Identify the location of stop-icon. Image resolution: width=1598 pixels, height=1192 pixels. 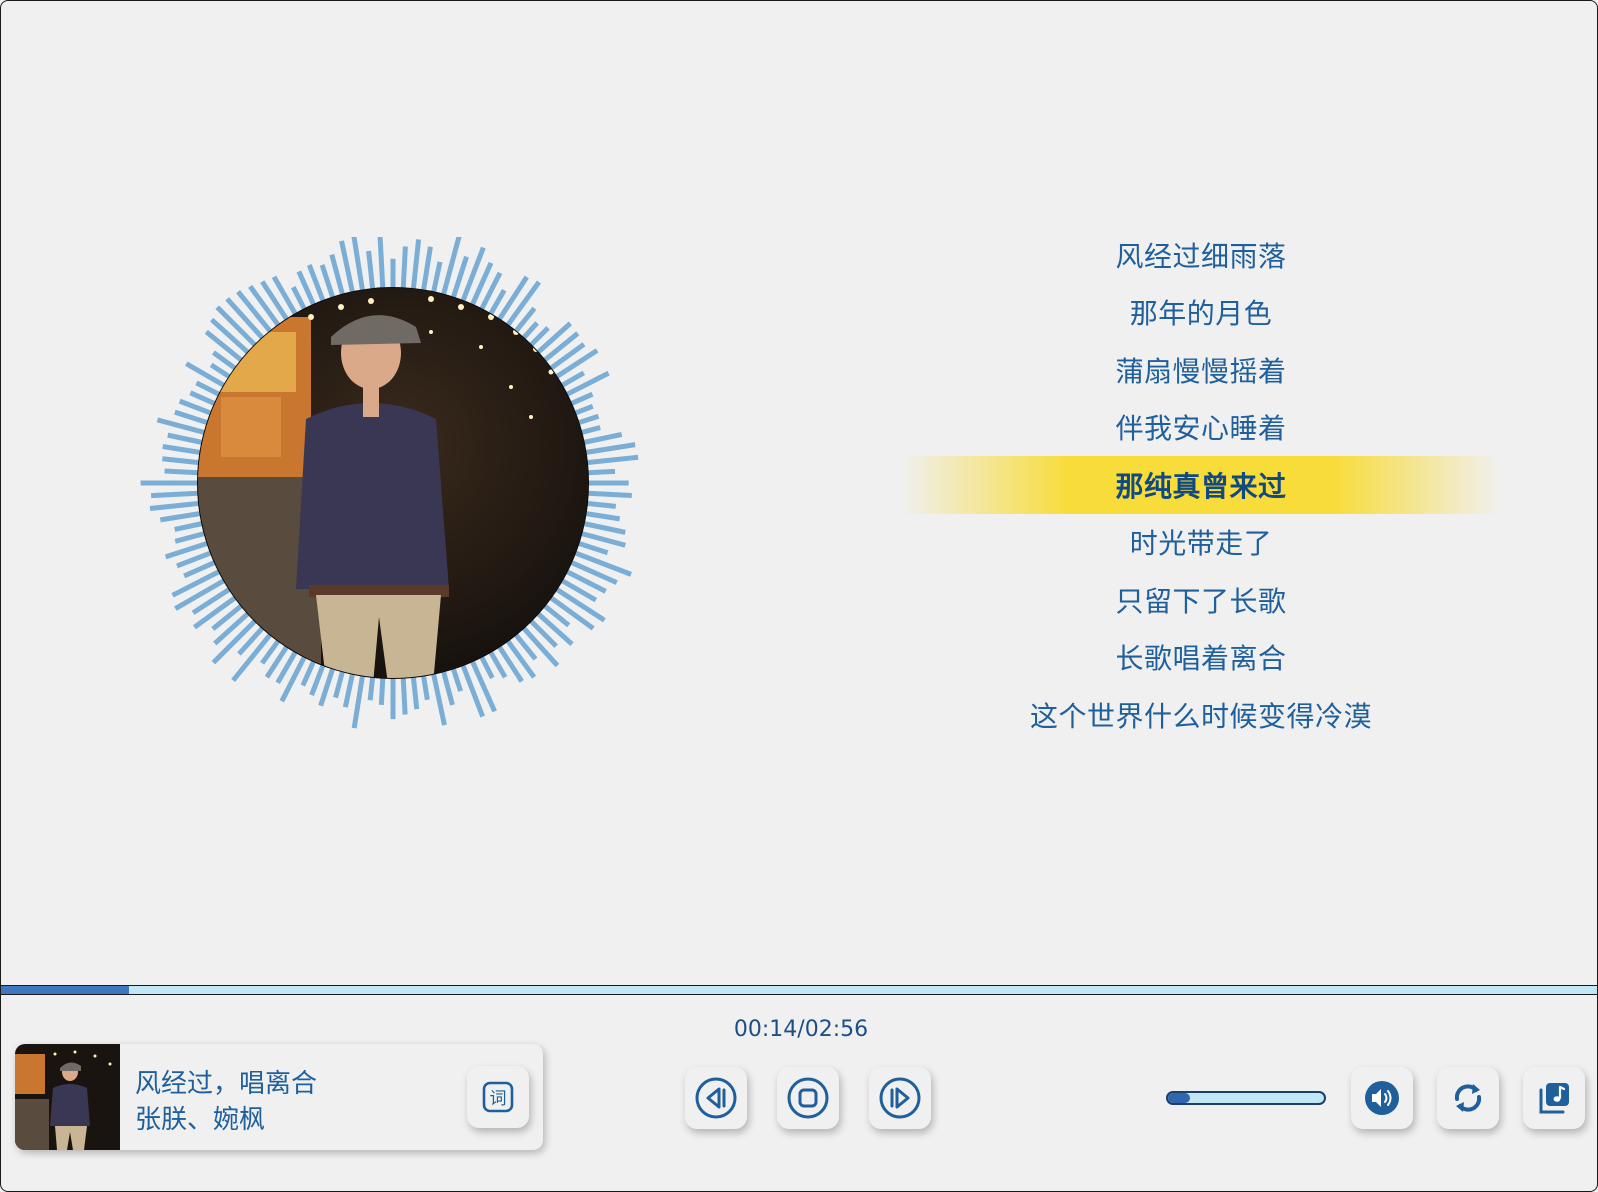
(808, 1098).